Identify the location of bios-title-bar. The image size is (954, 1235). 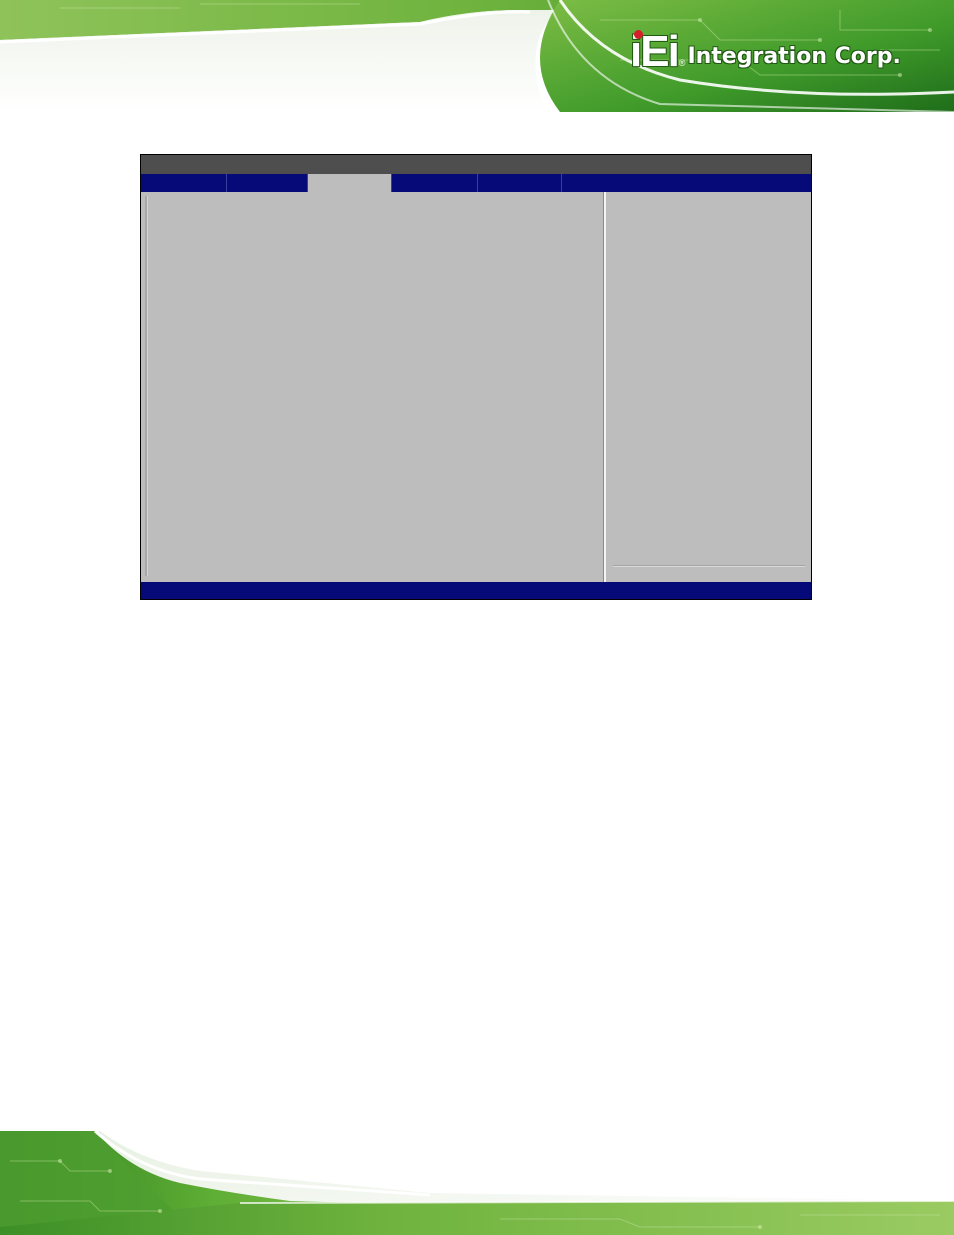
(476, 164).